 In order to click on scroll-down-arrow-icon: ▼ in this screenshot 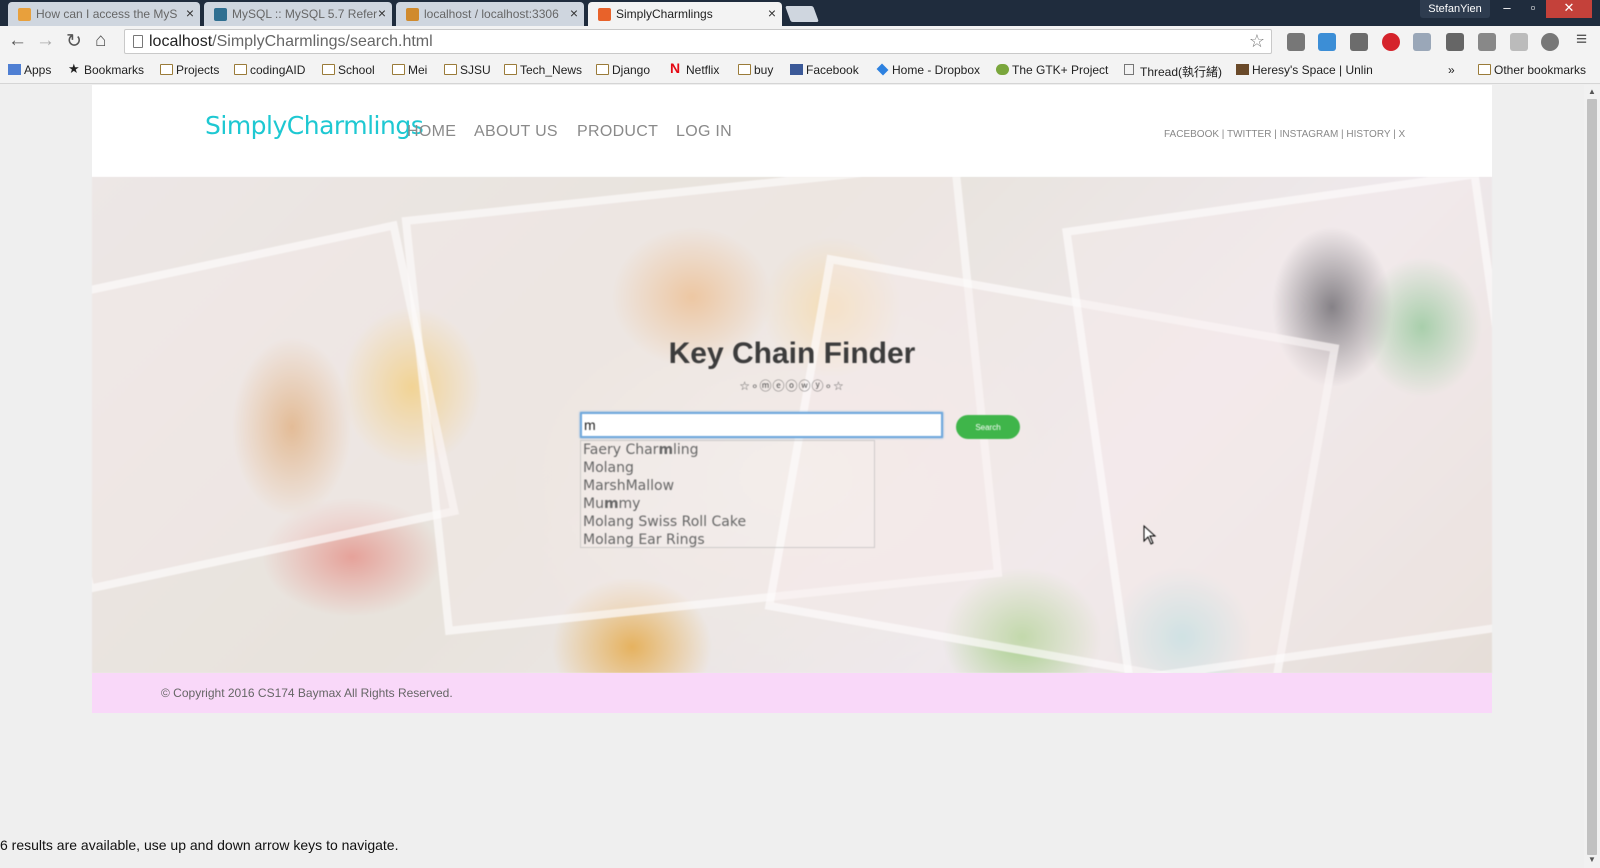, I will do `click(1592, 859)`.